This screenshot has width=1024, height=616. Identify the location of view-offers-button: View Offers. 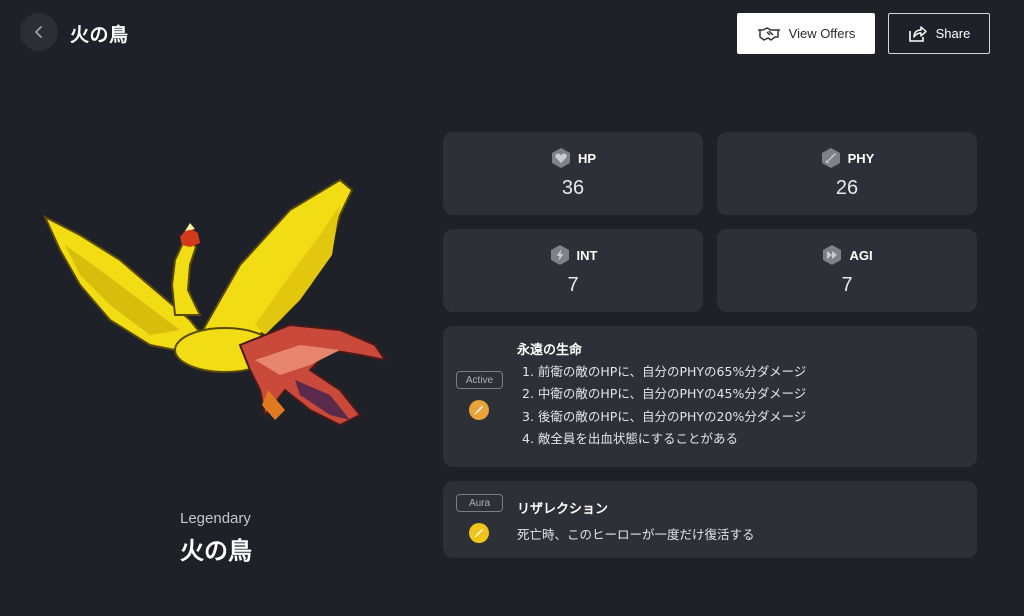
(806, 33).